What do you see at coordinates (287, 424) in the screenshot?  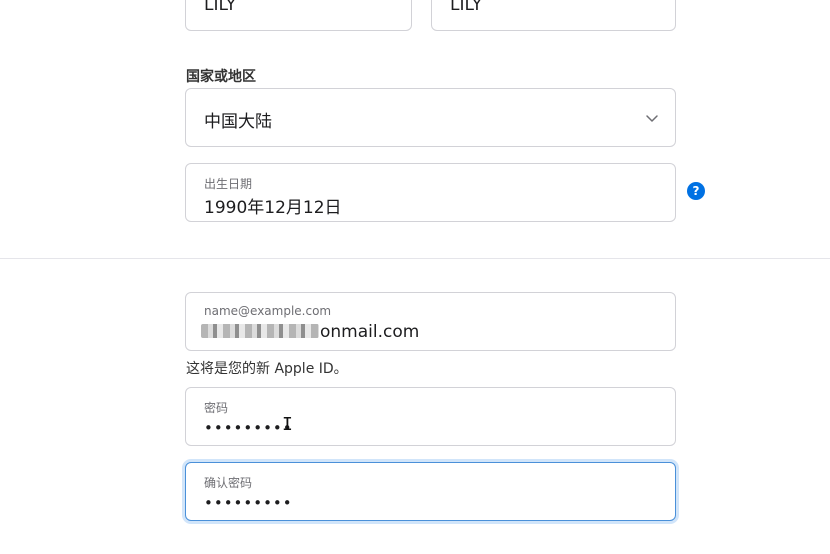 I see `text-cursor-icon: I` at bounding box center [287, 424].